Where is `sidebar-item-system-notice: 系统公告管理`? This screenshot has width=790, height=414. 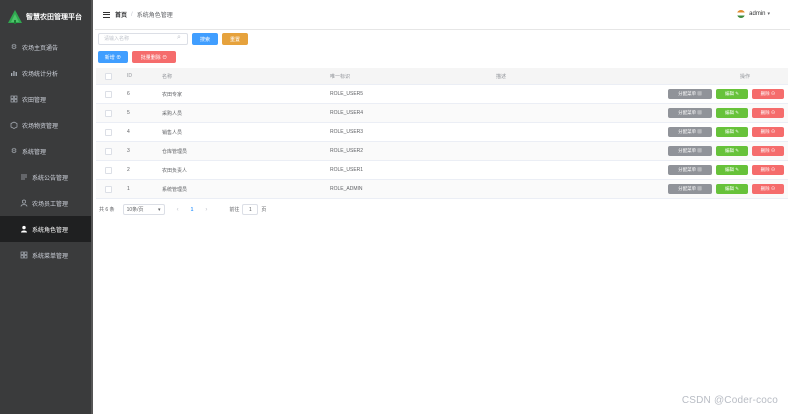
sidebar-item-system-notice: 系统公告管理 is located at coordinates (45, 177).